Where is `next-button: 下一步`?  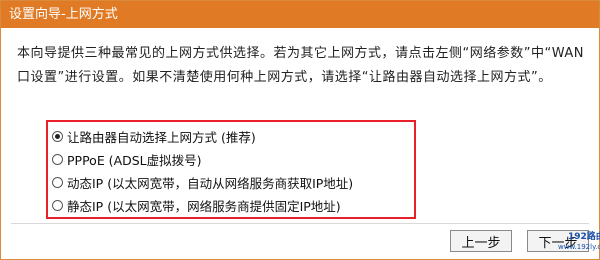 next-button: 下一步 is located at coordinates (558, 241).